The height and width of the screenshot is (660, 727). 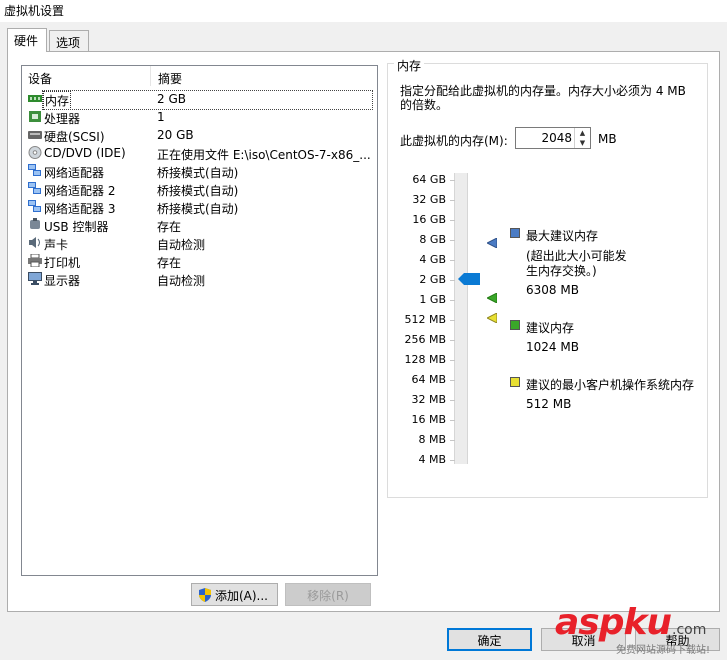 I want to click on memory-scale-label: 256 MB, so click(x=425, y=339).